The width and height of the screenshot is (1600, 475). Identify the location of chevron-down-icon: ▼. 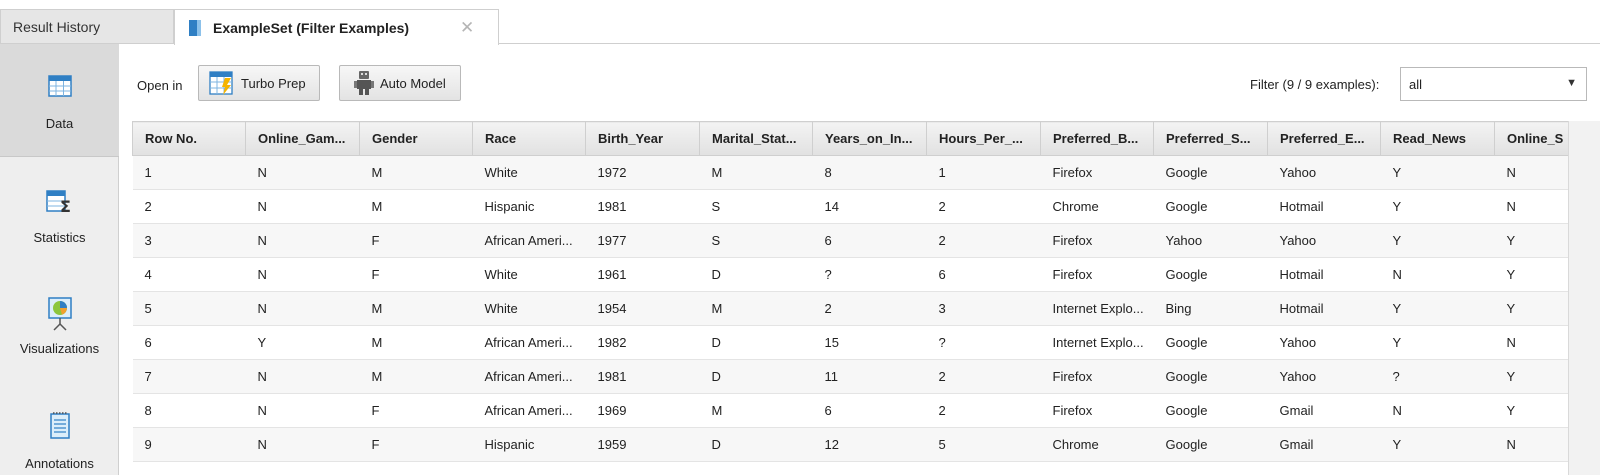
(1571, 83).